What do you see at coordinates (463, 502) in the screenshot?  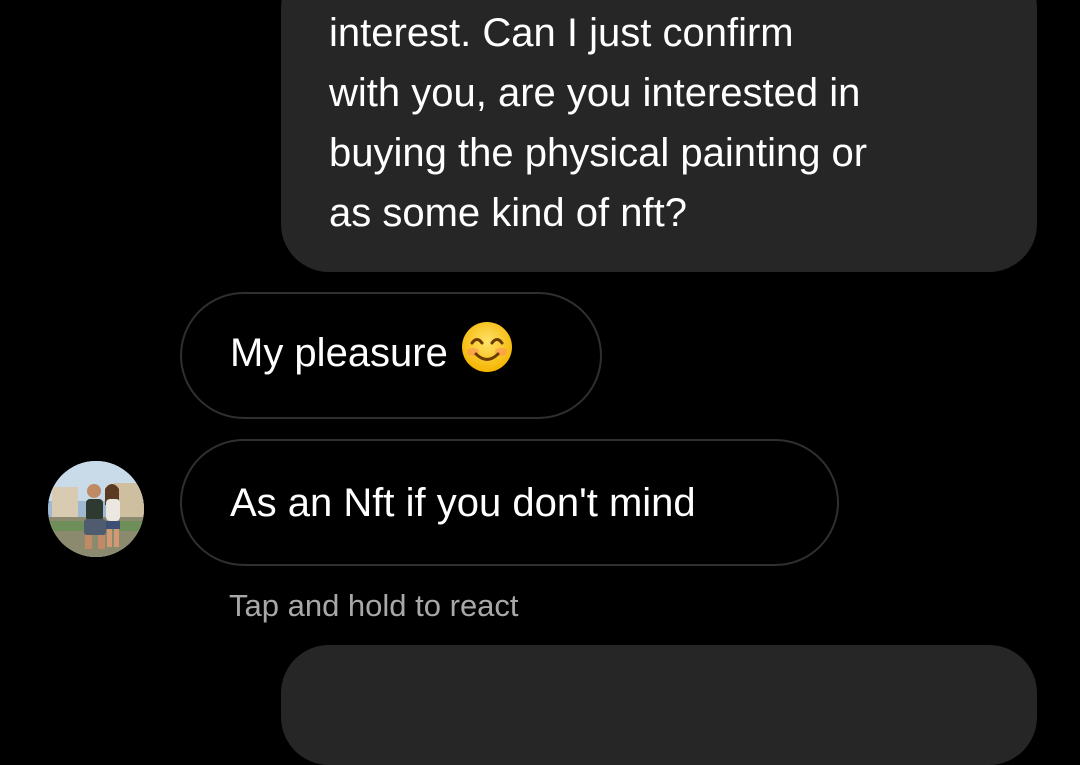 I see `received-message-text: As an Nft if you don't mind` at bounding box center [463, 502].